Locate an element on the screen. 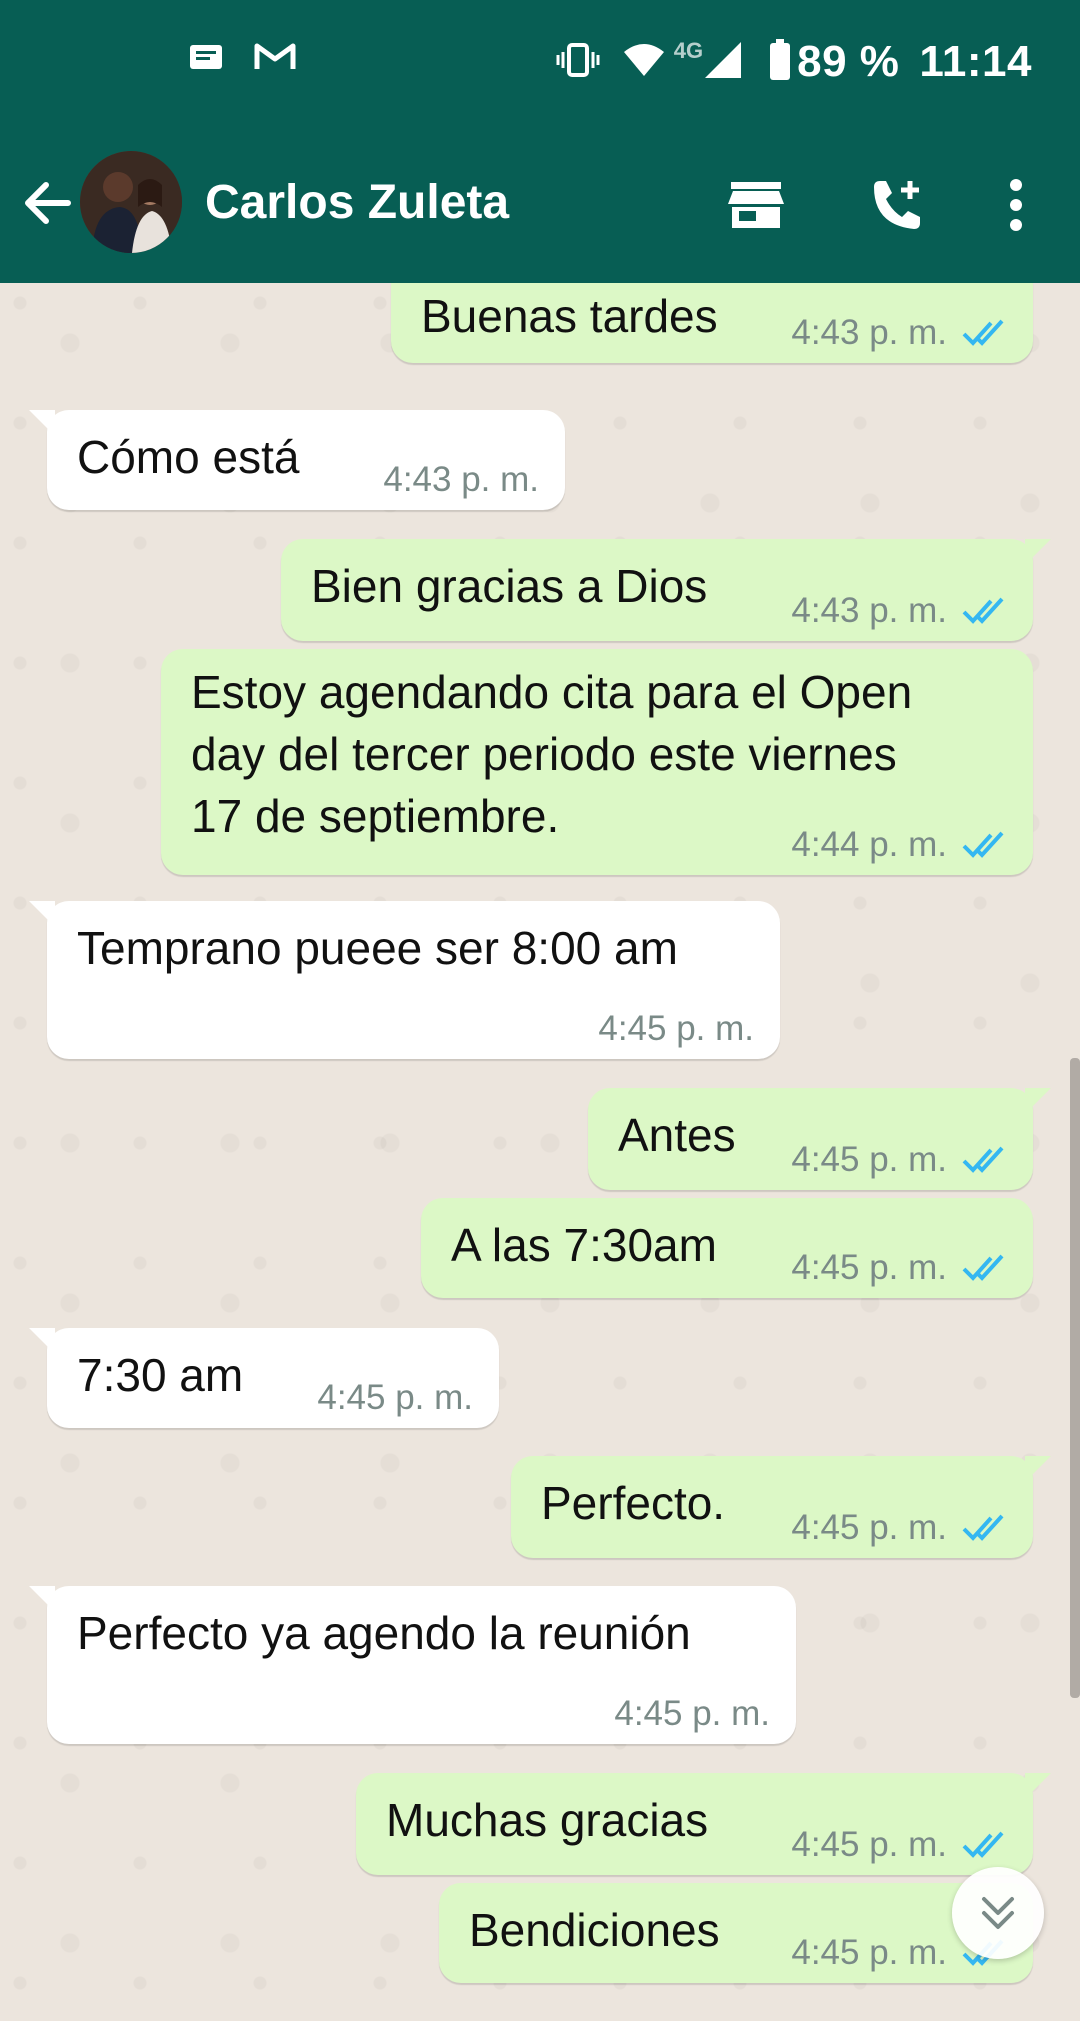  outgoing-message: Muchas gracias 4:45 p. m. is located at coordinates (703, 1824).